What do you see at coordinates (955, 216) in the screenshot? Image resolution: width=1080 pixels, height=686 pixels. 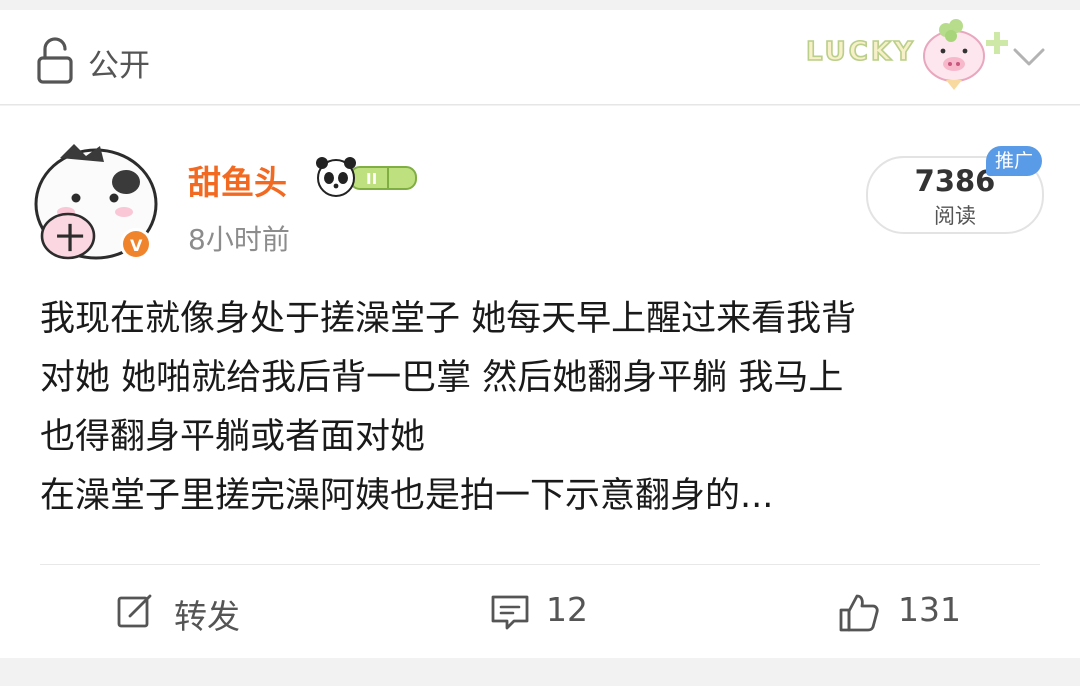 I see `read-label: 阅读` at bounding box center [955, 216].